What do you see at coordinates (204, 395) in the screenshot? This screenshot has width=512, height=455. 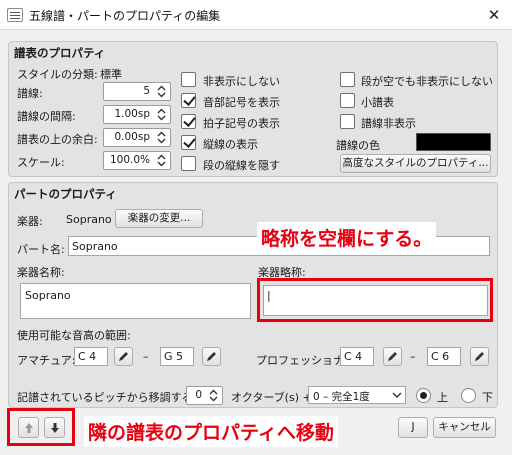 I see `transpose-octave-spinner: 0` at bounding box center [204, 395].